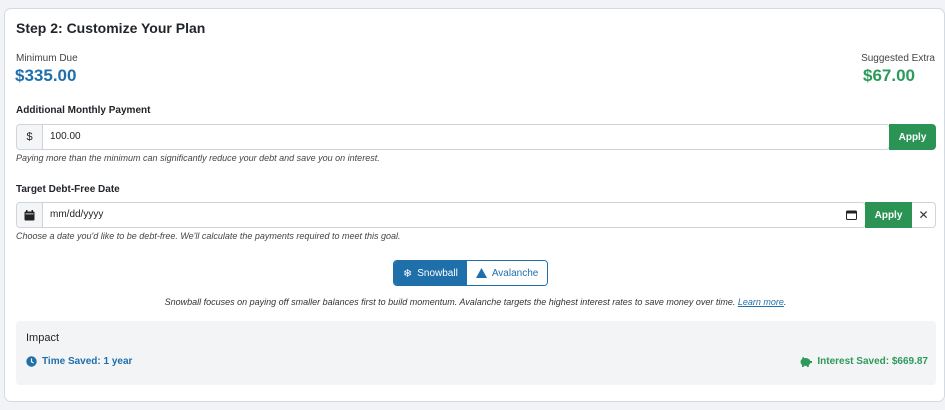 This screenshot has width=945, height=410. I want to click on currency-addon: $, so click(30, 137).